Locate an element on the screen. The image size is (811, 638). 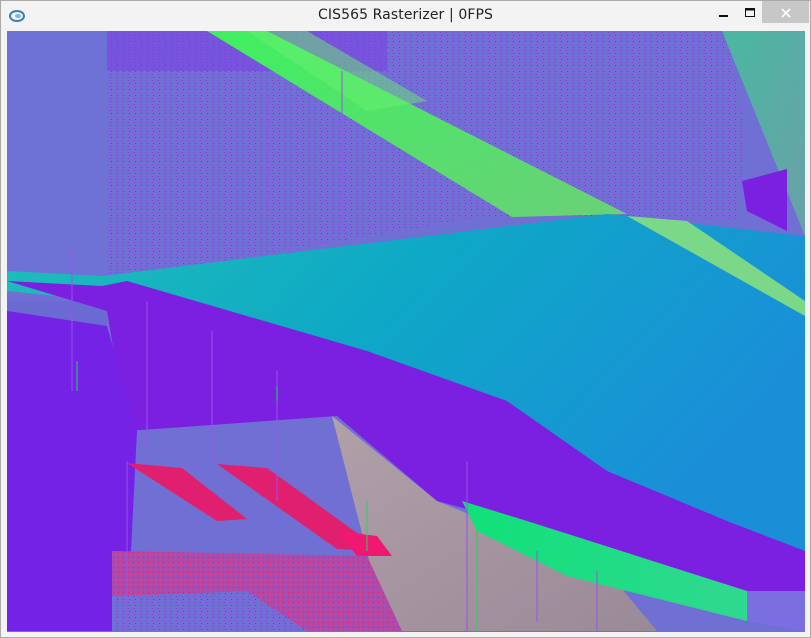
window-title: CIS565 Rasterizer | 0FPS is located at coordinates (405, 15).